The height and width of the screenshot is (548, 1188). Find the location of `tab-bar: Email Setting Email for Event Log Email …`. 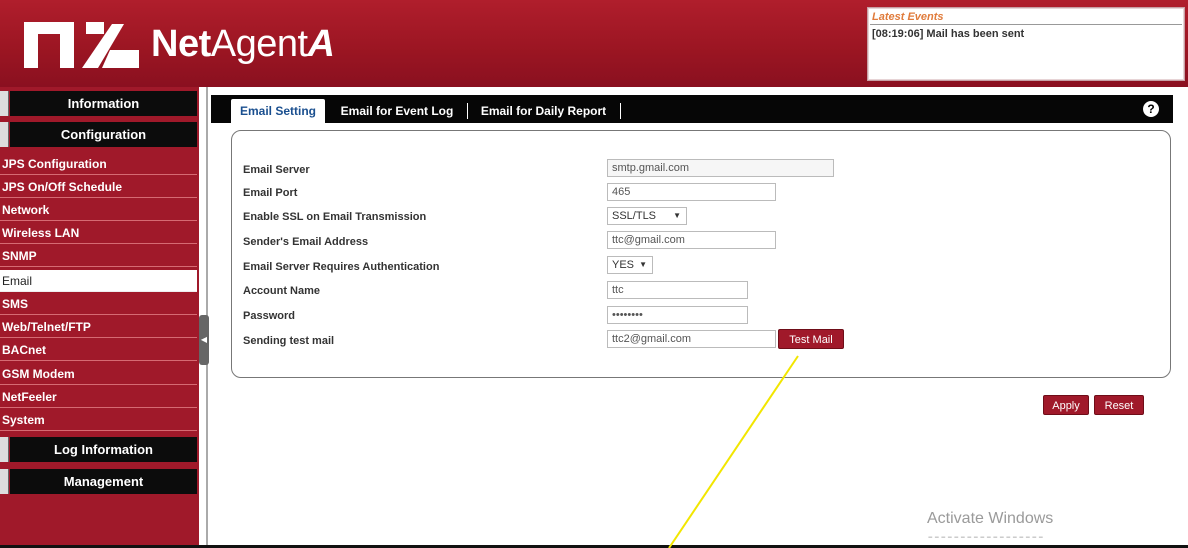

tab-bar: Email Setting Email for Event Log Email … is located at coordinates (692, 109).